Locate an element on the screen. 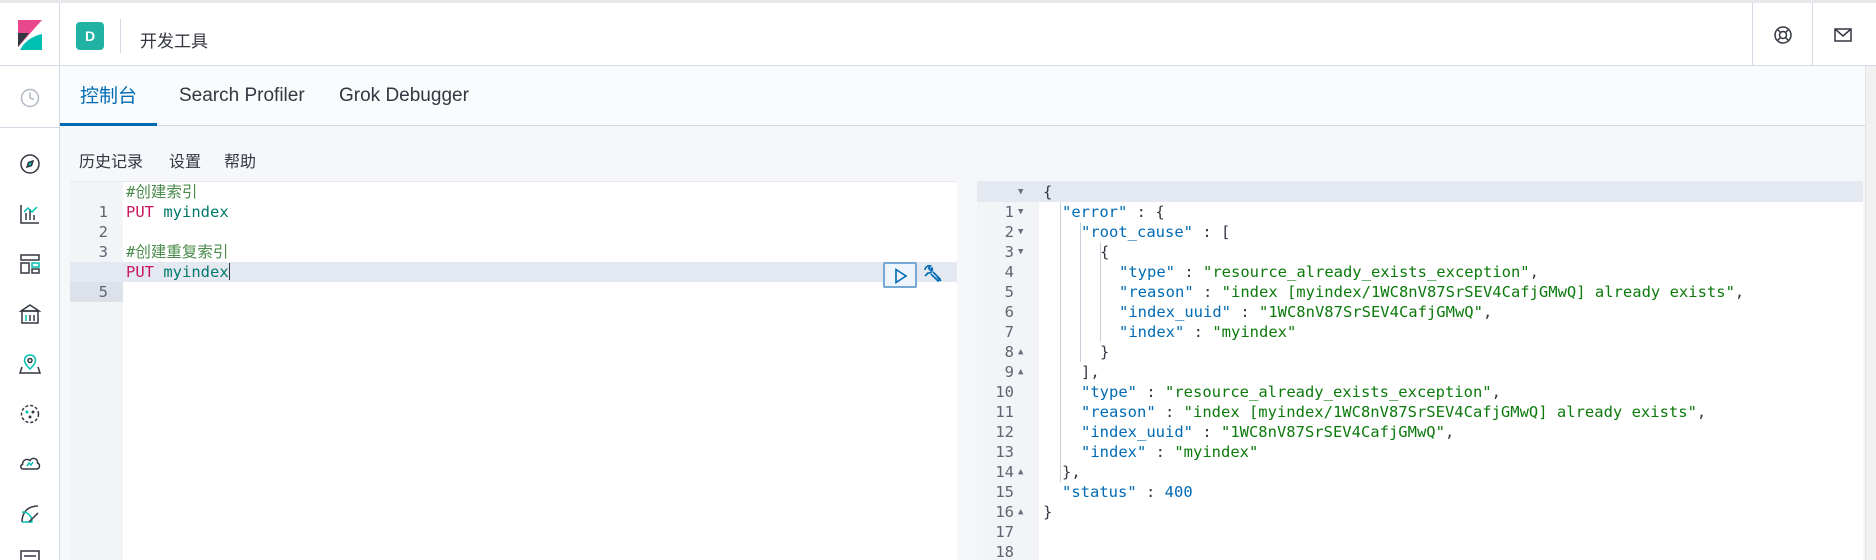 The height and width of the screenshot is (560, 1876). news-feed-button is located at coordinates (1842, 34).